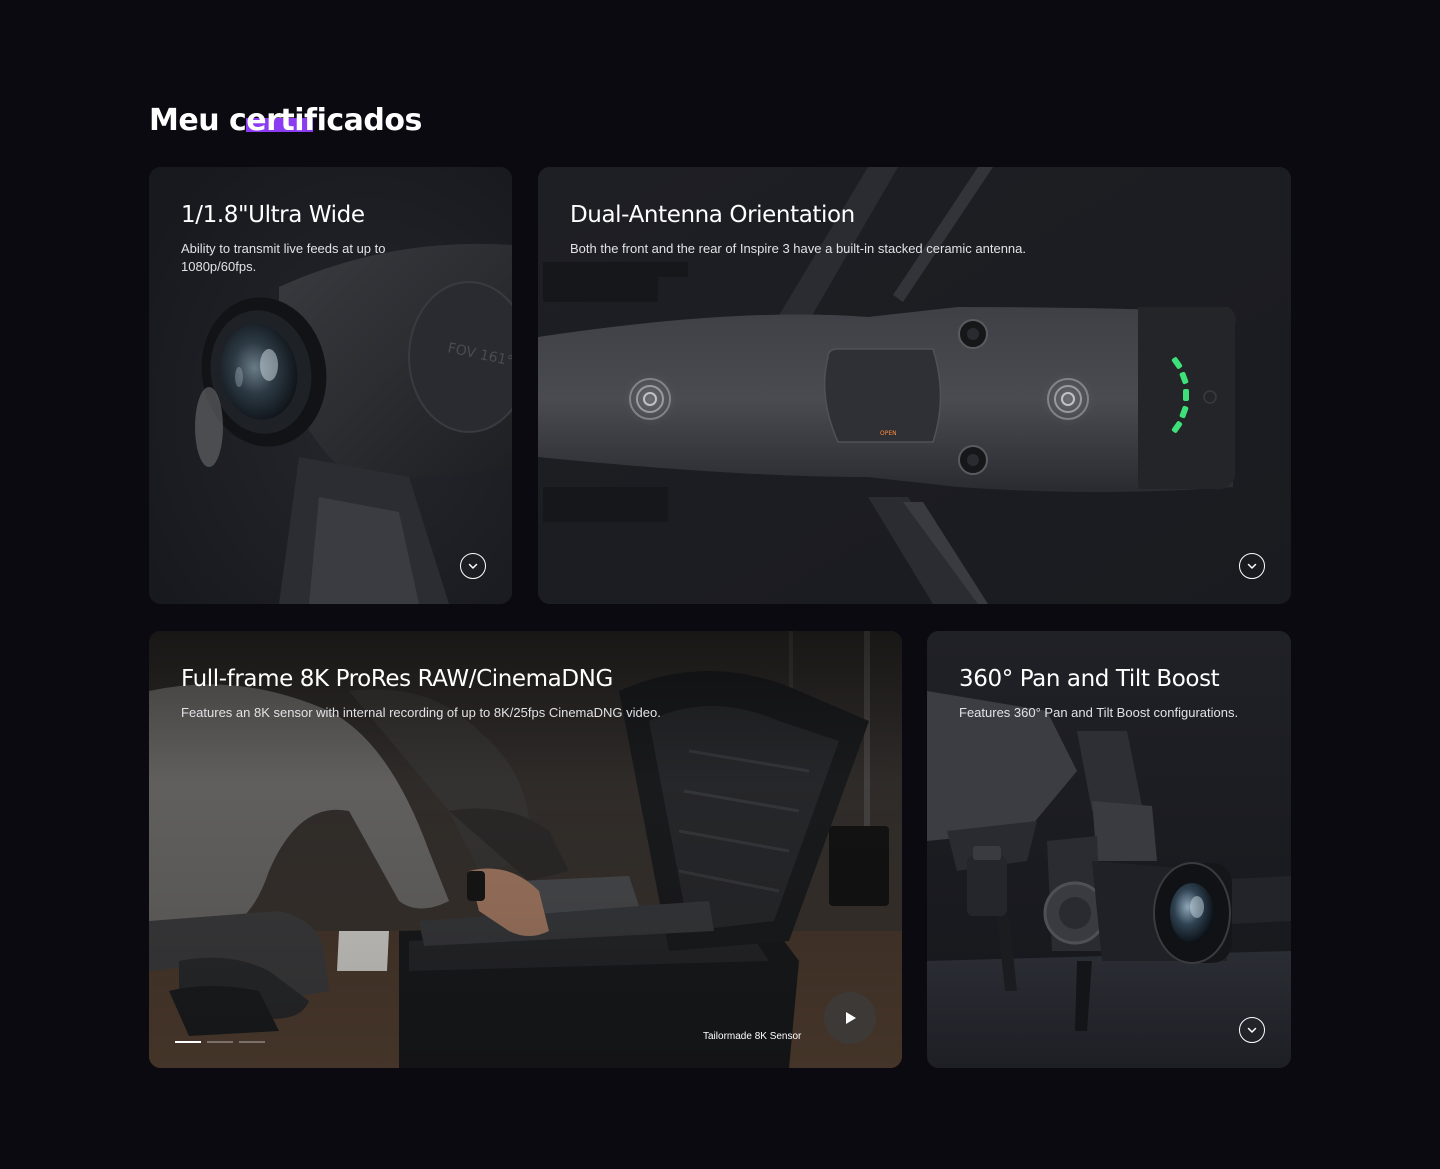 This screenshot has height=1169, width=1440. Describe the element at coordinates (650, 399) in the screenshot. I see `antenna-front` at that location.